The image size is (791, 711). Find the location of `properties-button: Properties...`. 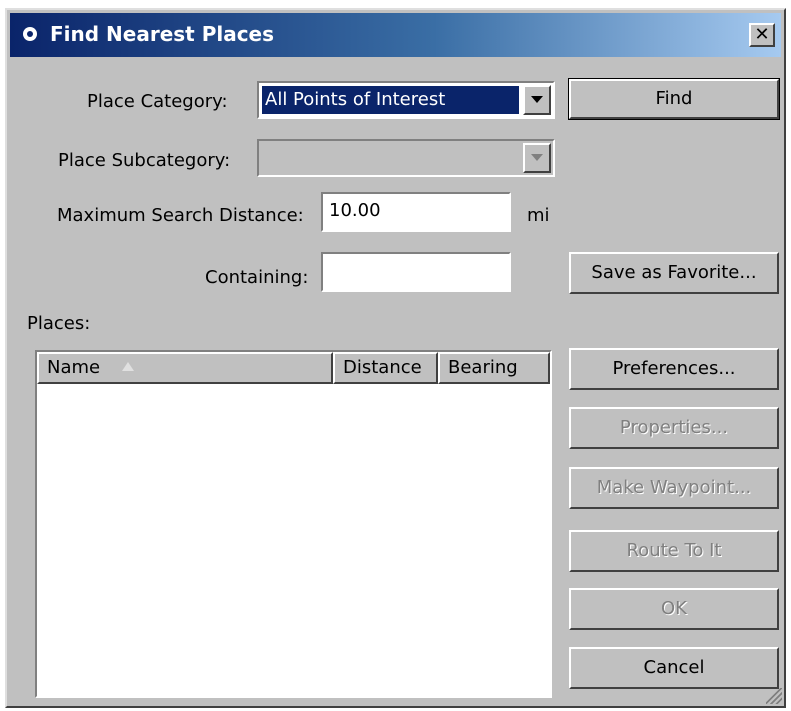

properties-button: Properties... is located at coordinates (674, 428).